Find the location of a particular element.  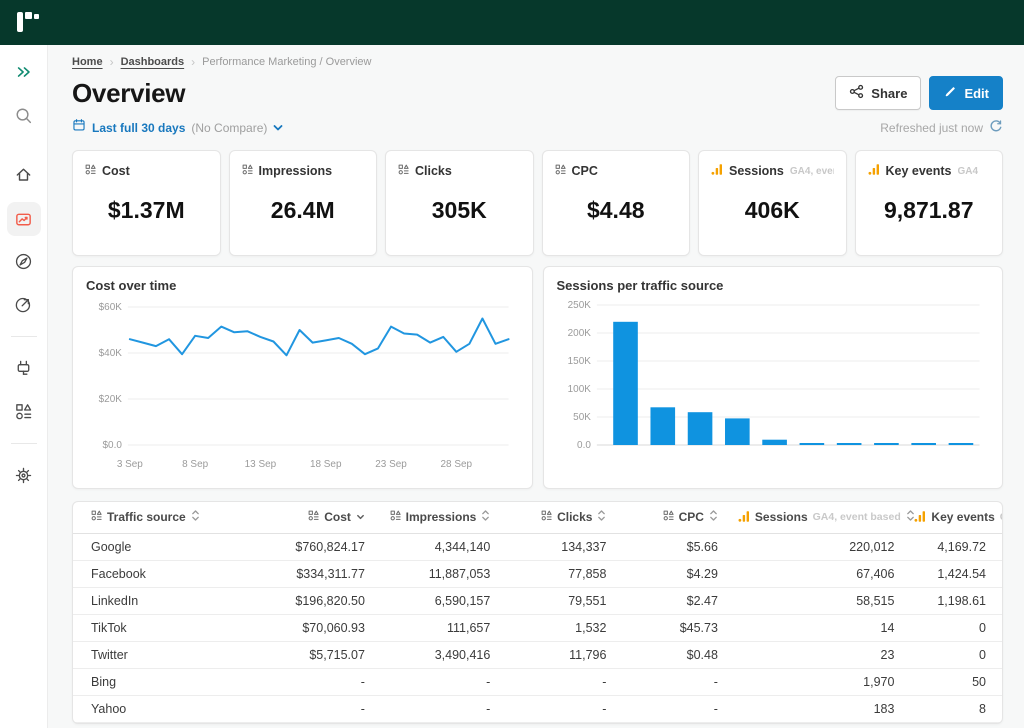

funnel-logo is located at coordinates (30, 22).